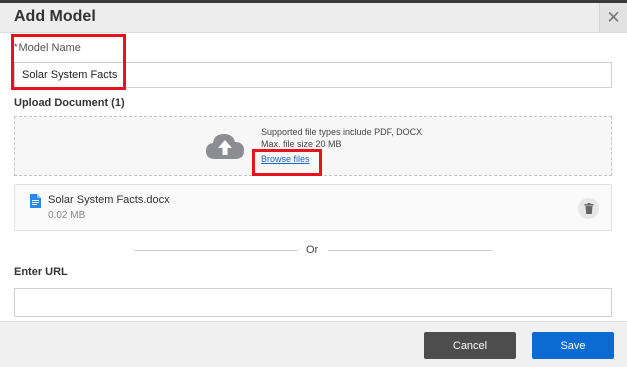 The height and width of the screenshot is (367, 627). I want to click on required-marker: *, so click(16, 47).